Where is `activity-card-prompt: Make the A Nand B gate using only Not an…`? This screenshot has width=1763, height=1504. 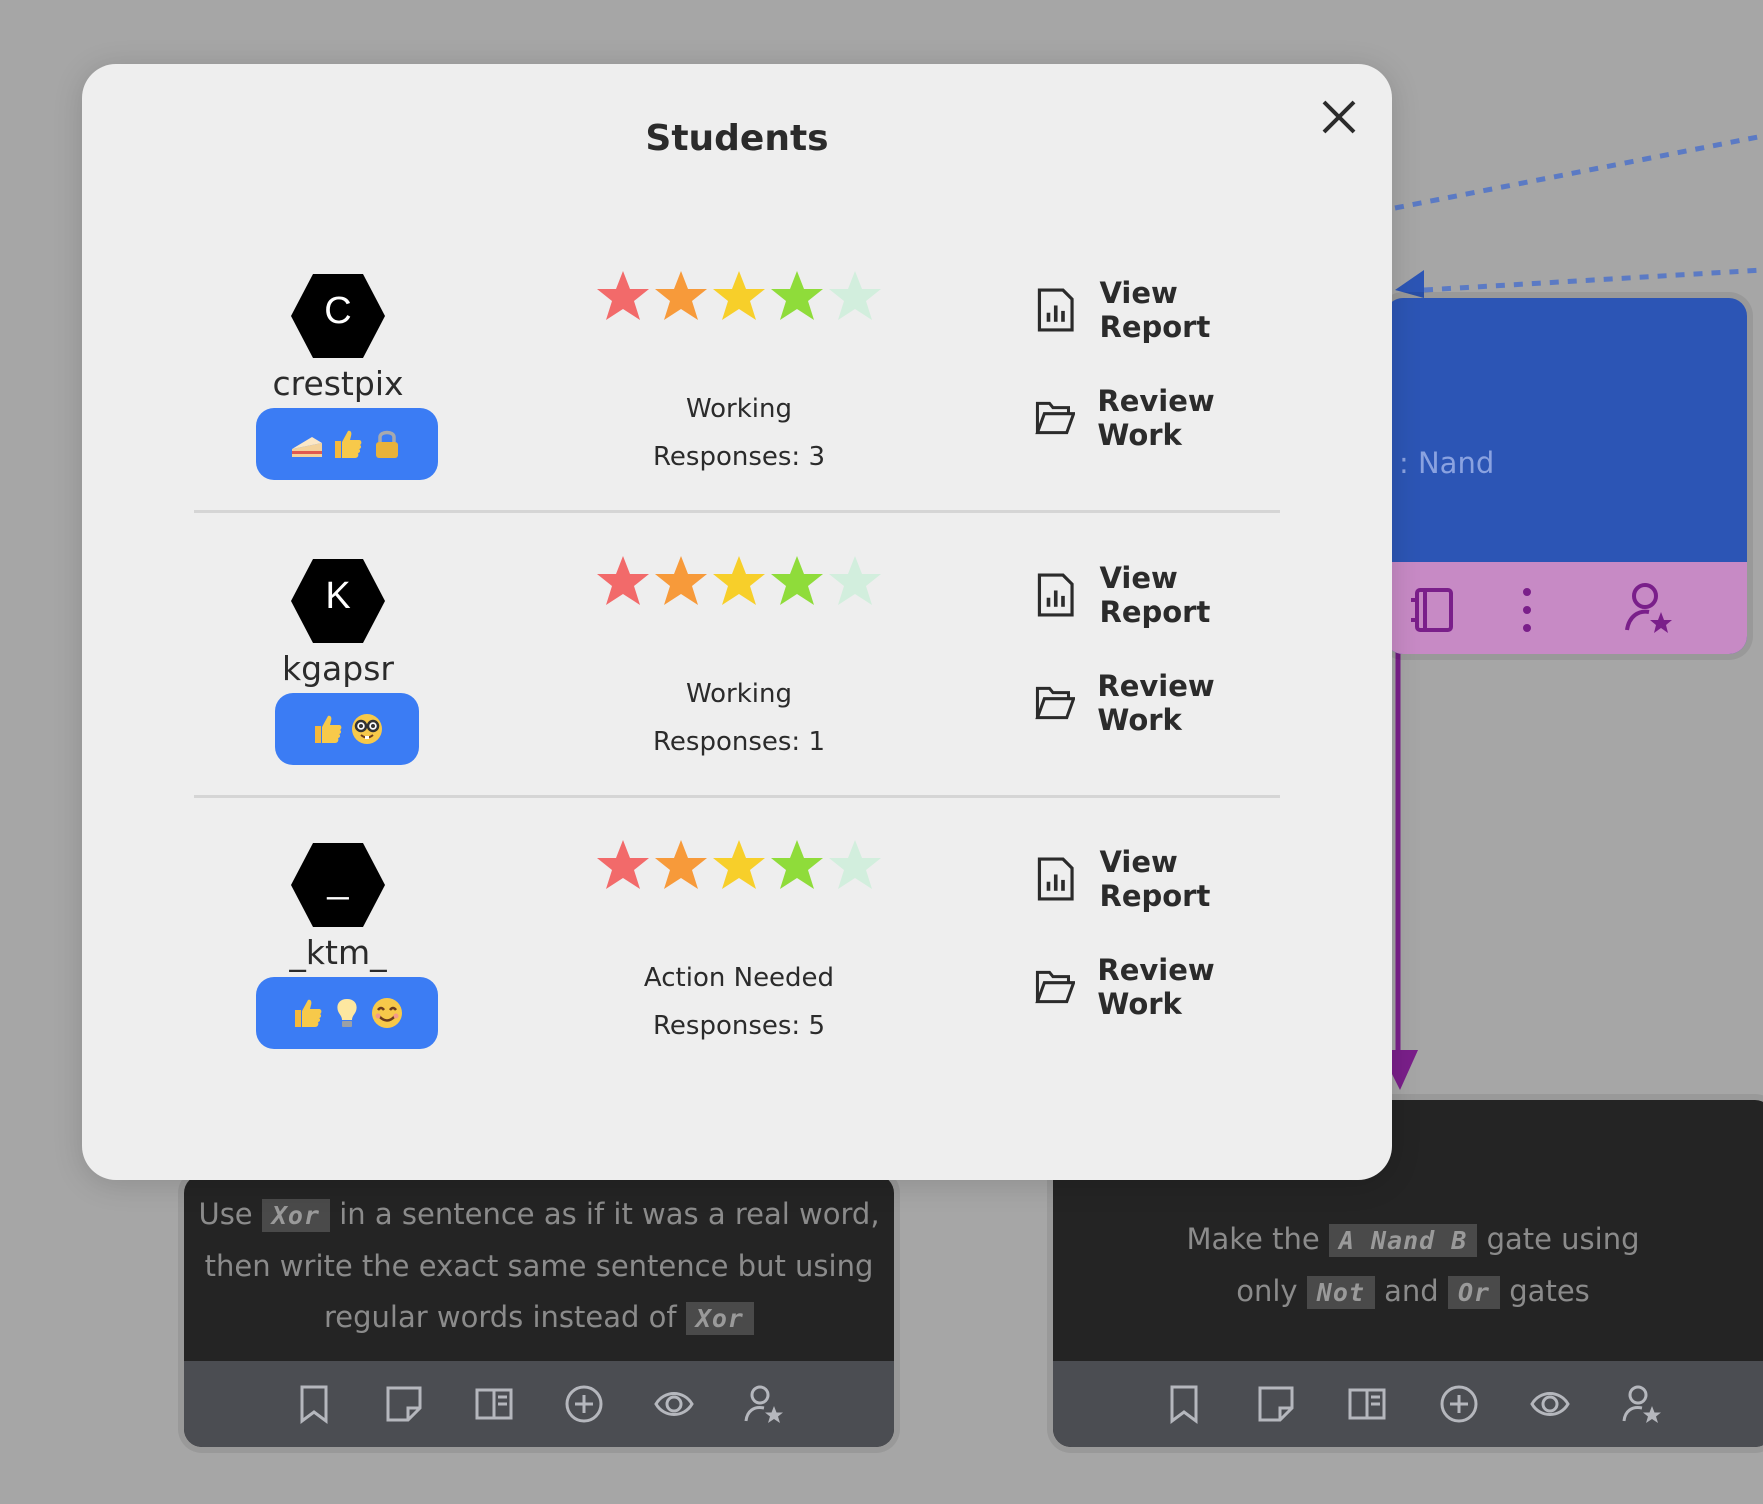
activity-card-prompt: Make the A Nand B gate using only Not an… is located at coordinates (1408, 1266).